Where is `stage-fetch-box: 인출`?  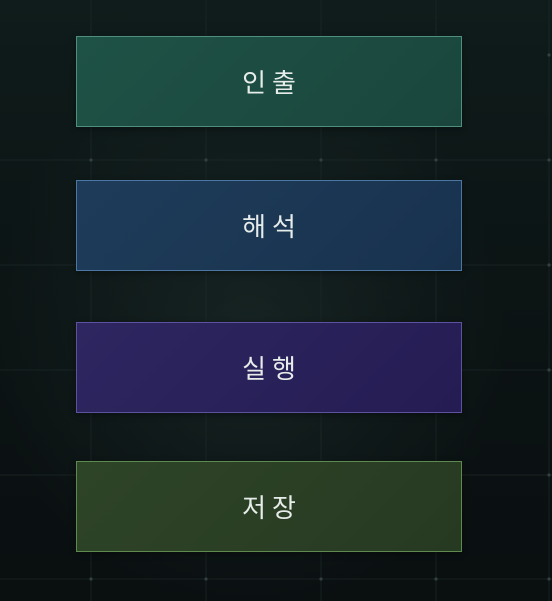
stage-fetch-box: 인출 is located at coordinates (269, 81).